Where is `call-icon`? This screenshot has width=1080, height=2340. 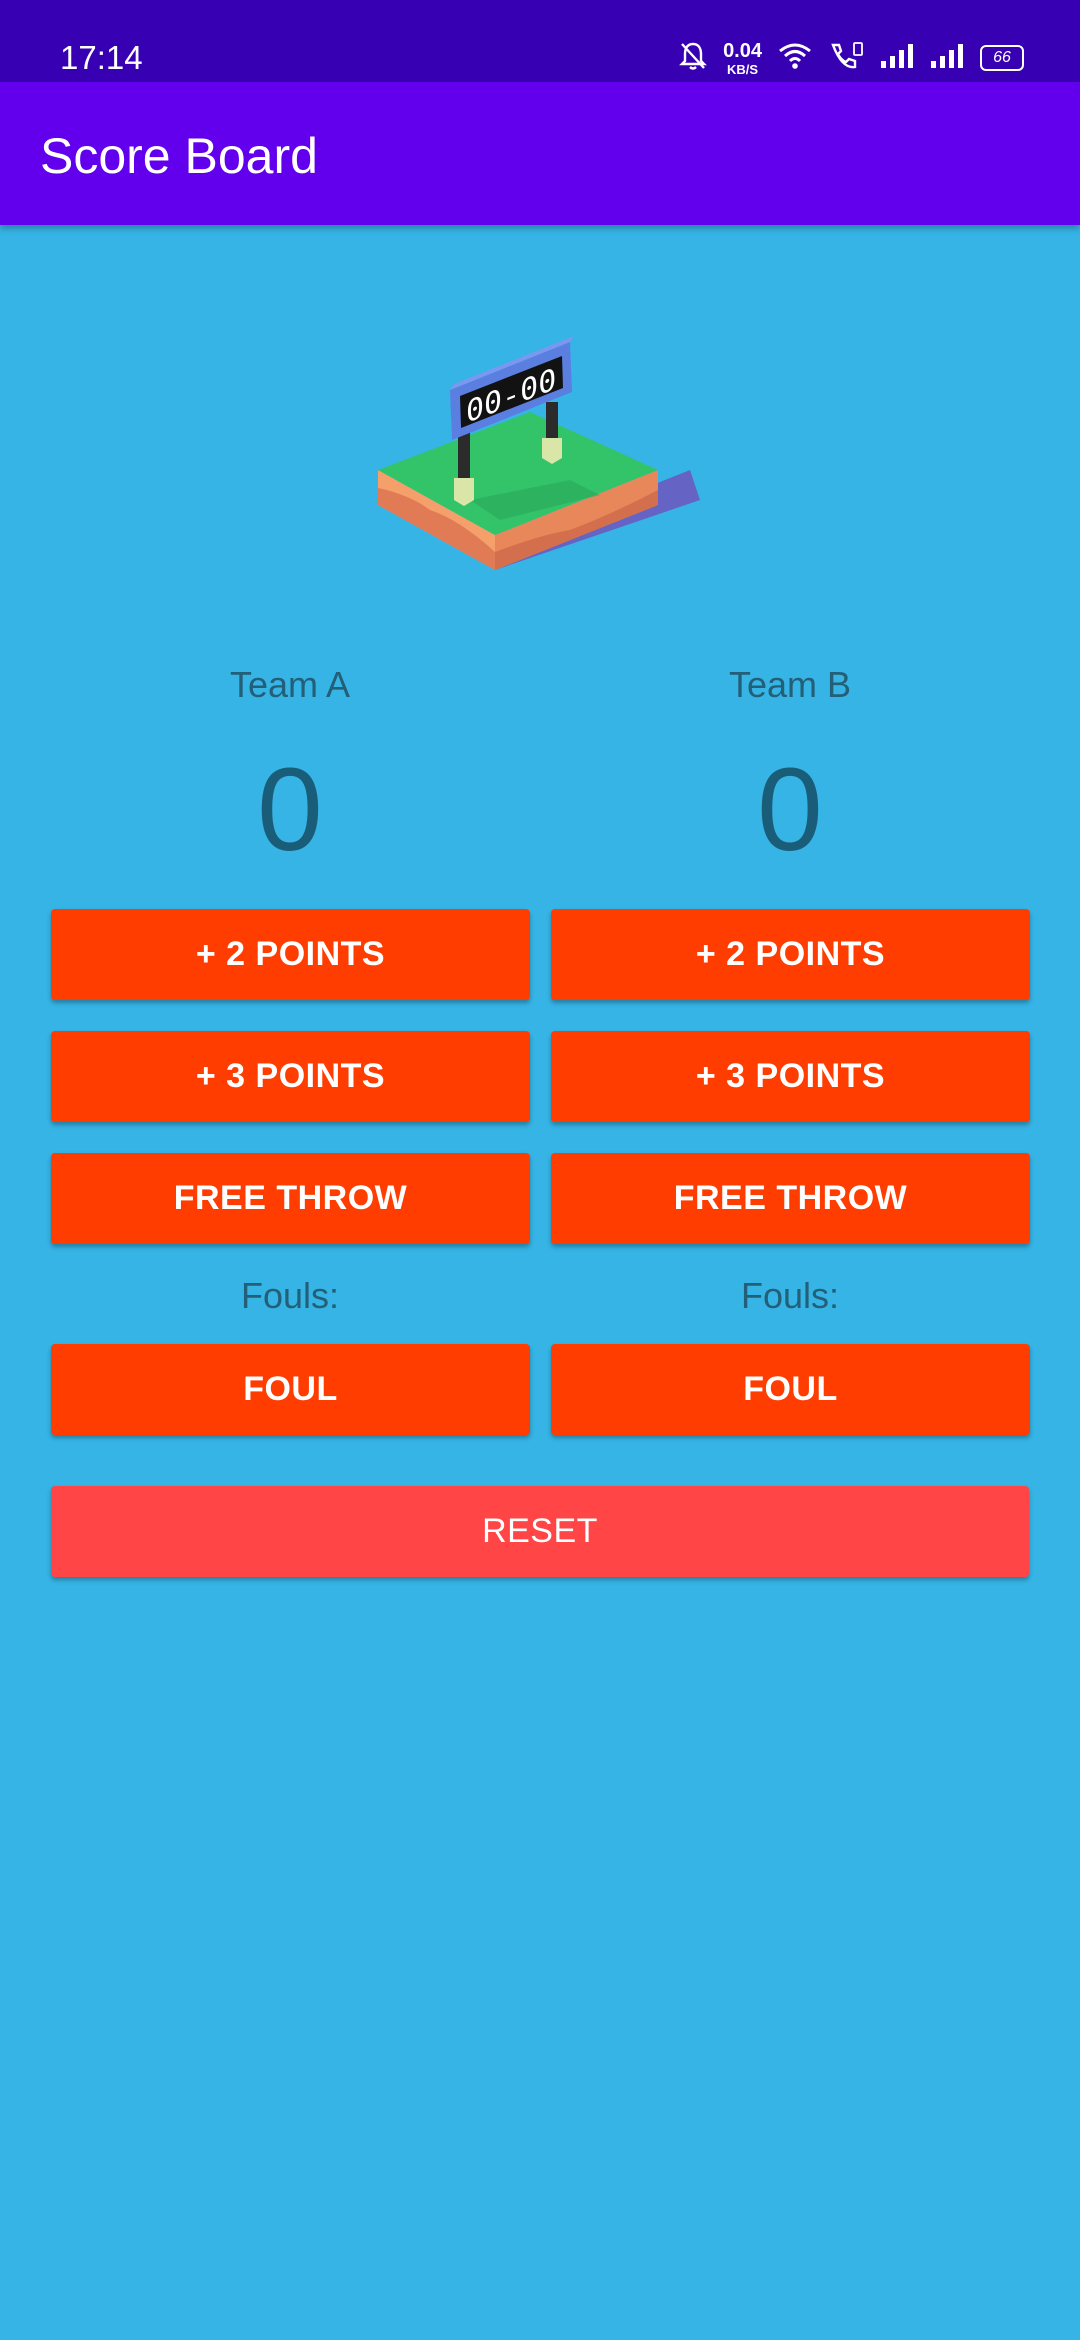 call-icon is located at coordinates (846, 58).